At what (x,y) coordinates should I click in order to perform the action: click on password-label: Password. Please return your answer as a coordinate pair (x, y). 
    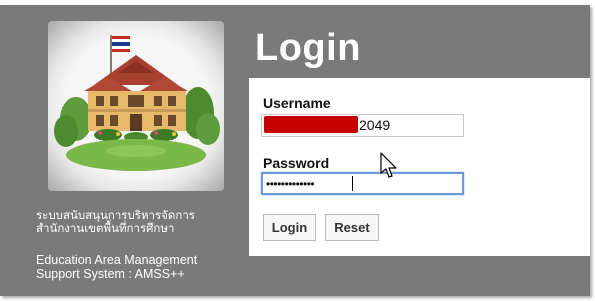
    Looking at the image, I should click on (296, 163).